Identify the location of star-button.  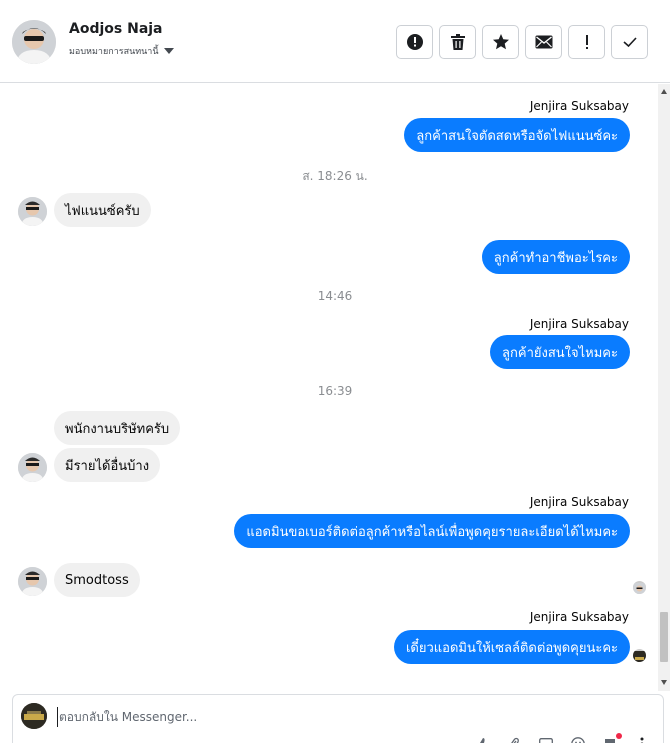
(500, 42).